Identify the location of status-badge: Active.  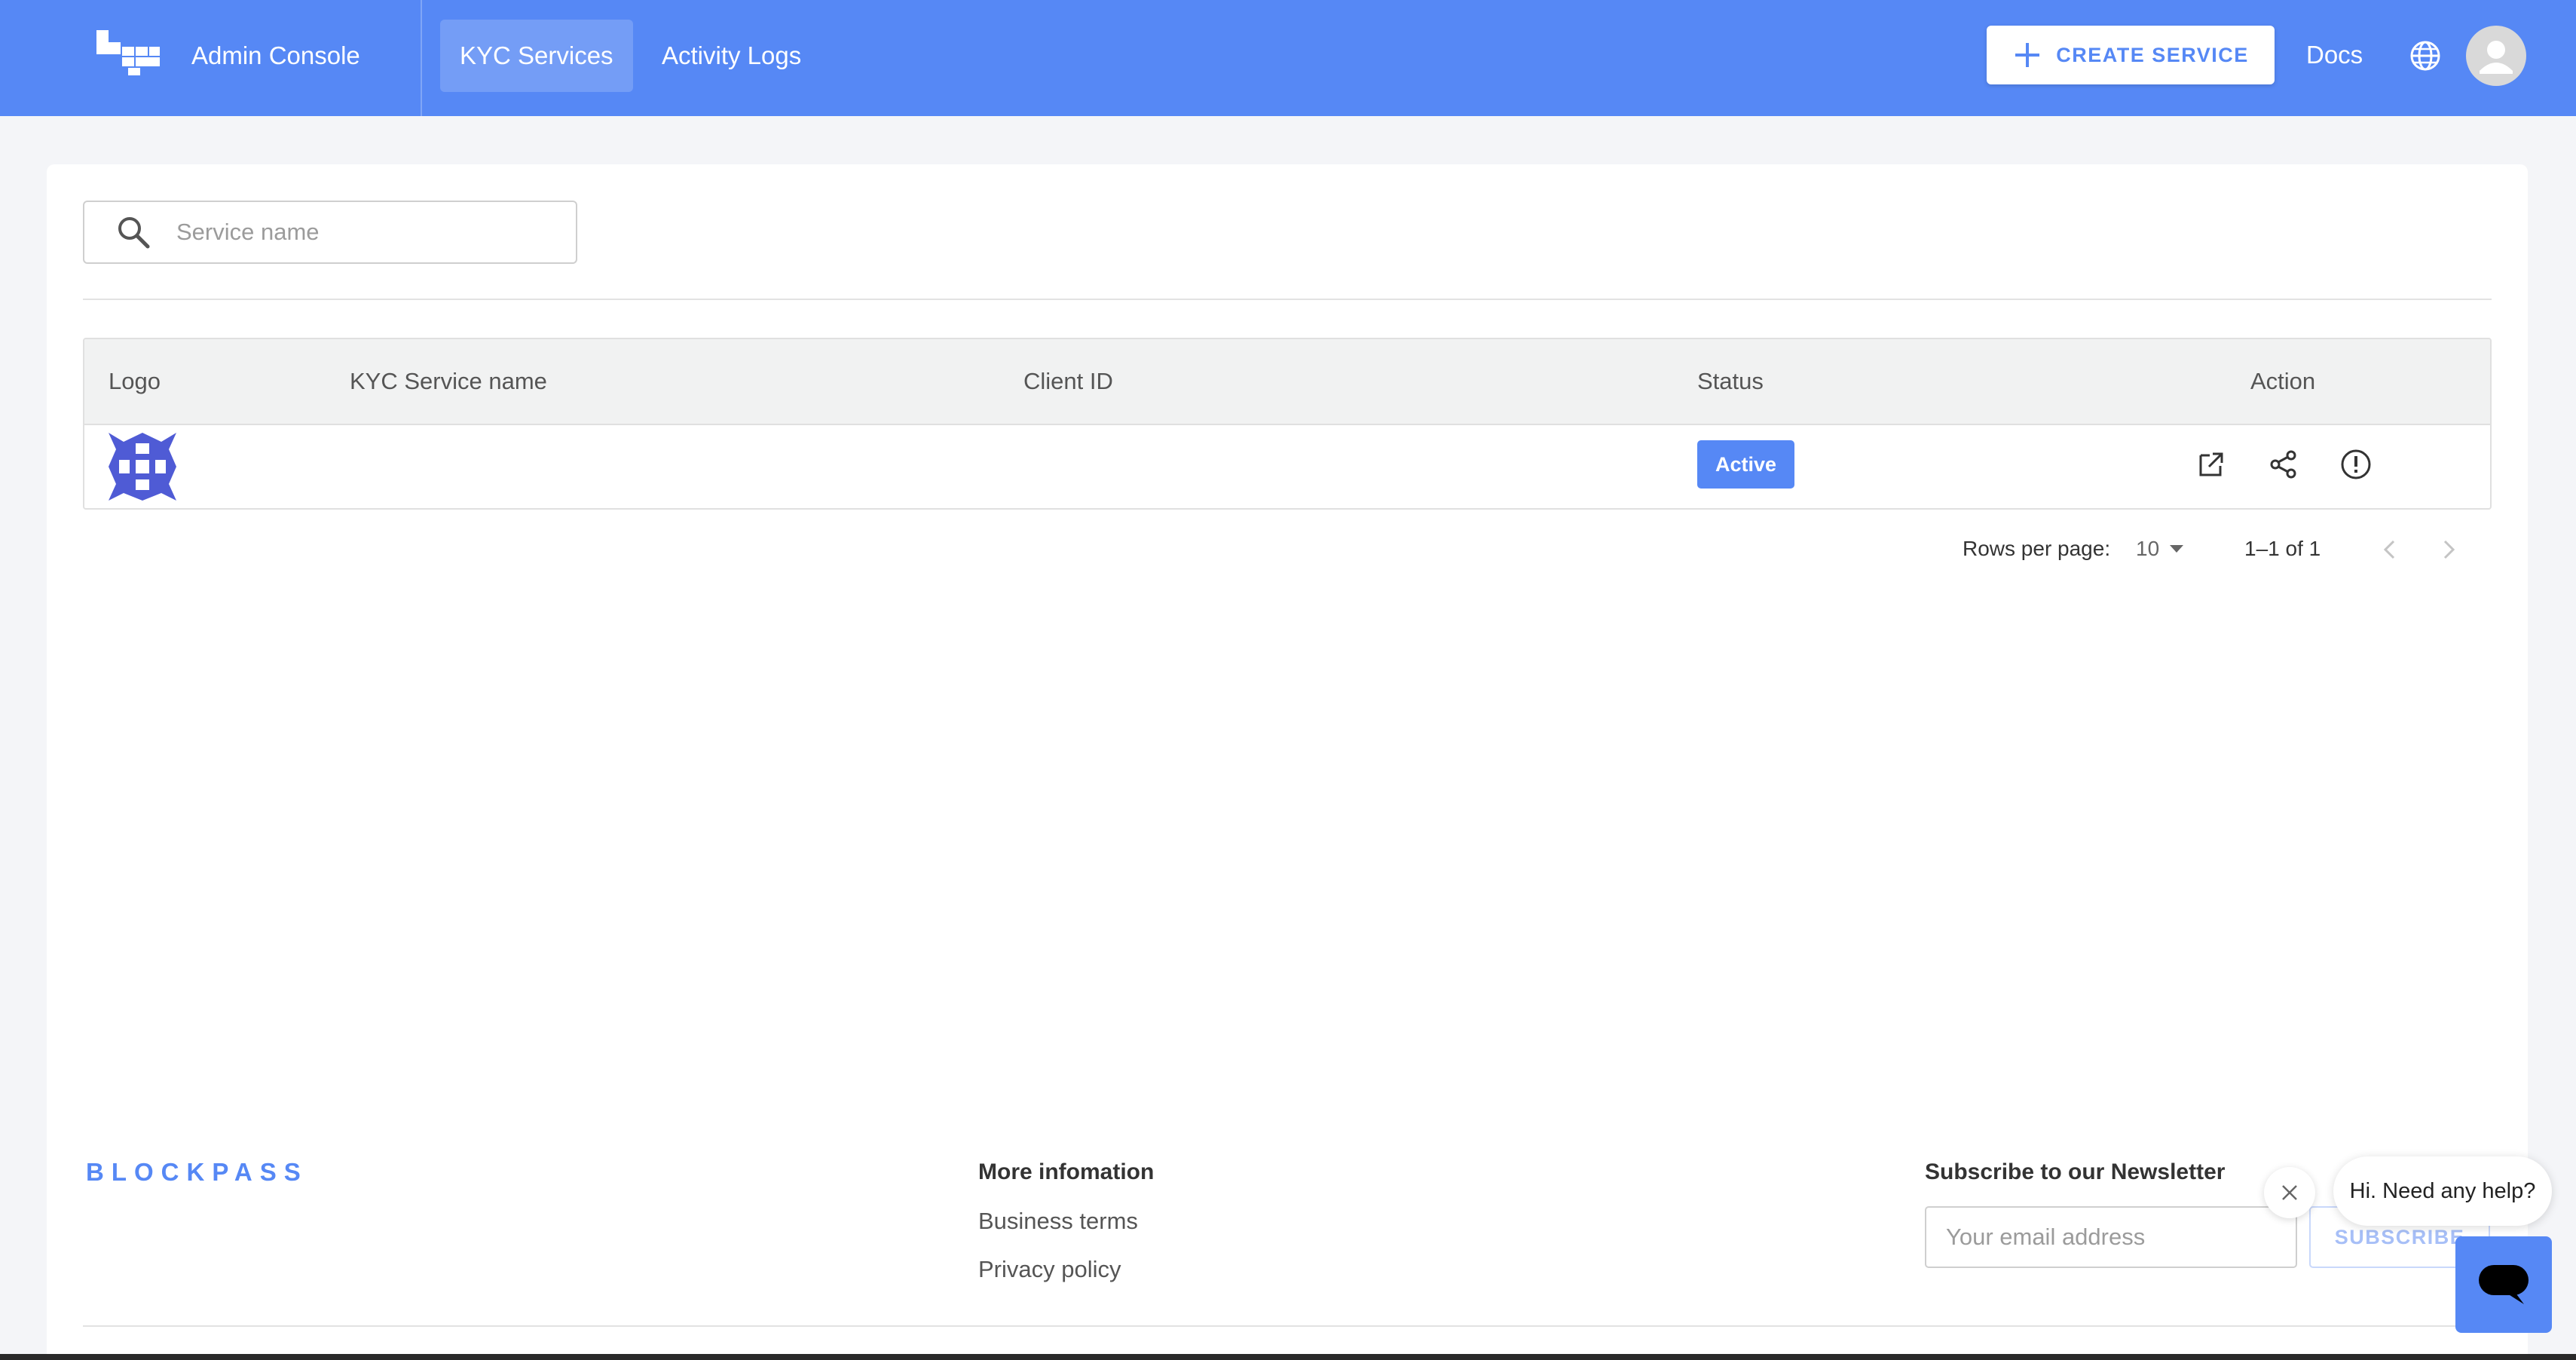
(1746, 464).